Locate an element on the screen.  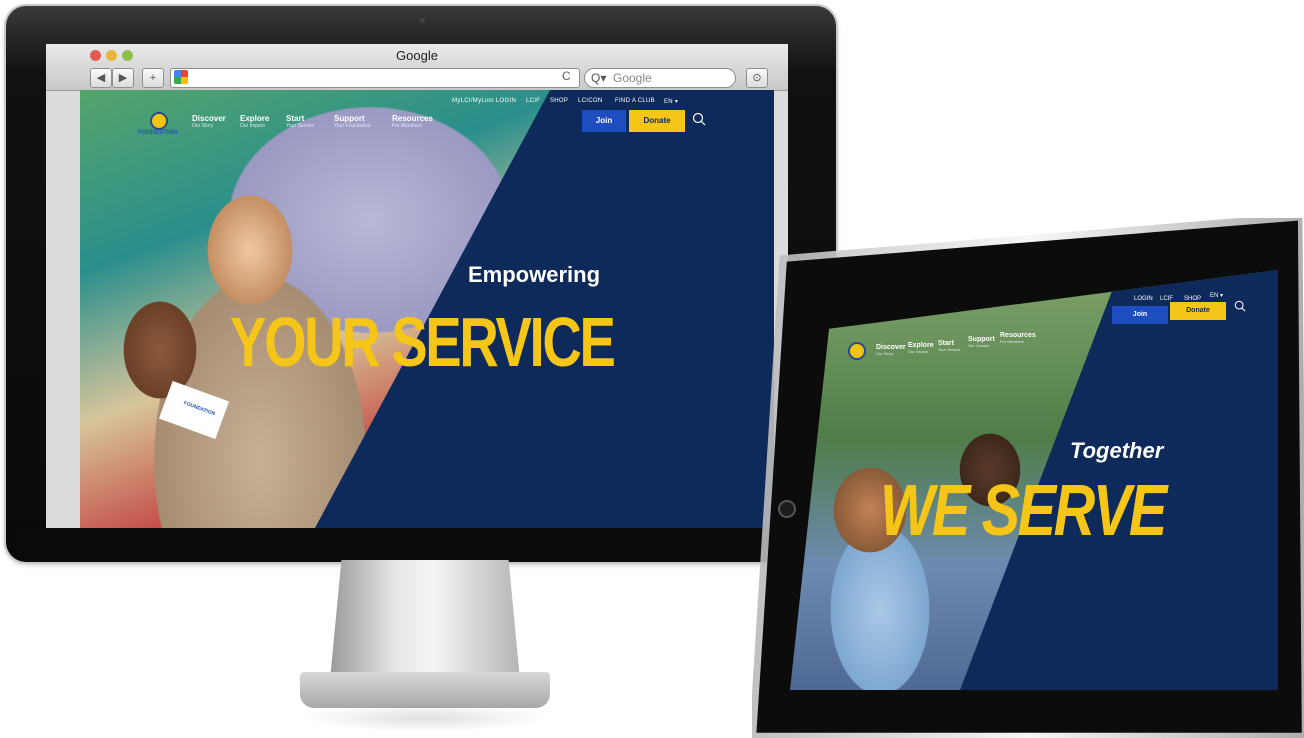
hero-heading: YOUR SERVICE is located at coordinates (423, 342).